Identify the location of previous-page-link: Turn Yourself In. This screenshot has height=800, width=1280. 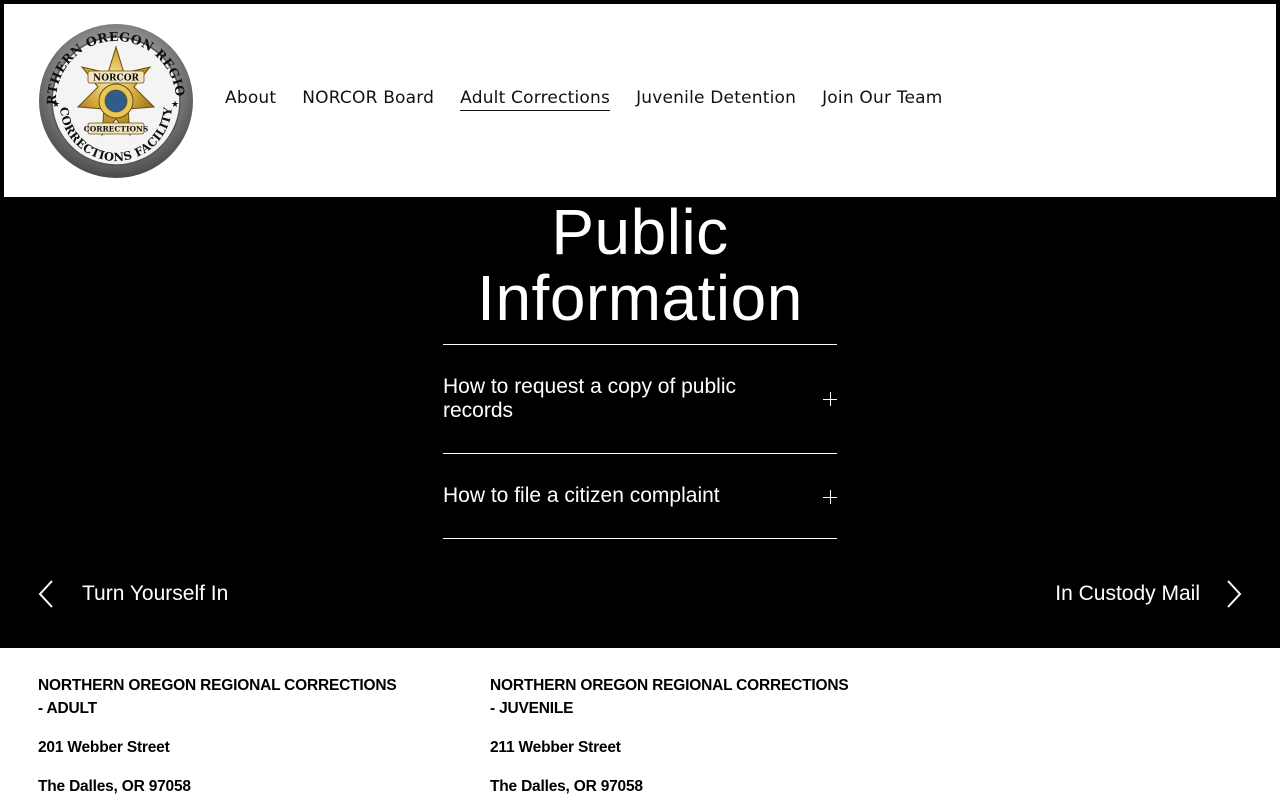
(133, 594).